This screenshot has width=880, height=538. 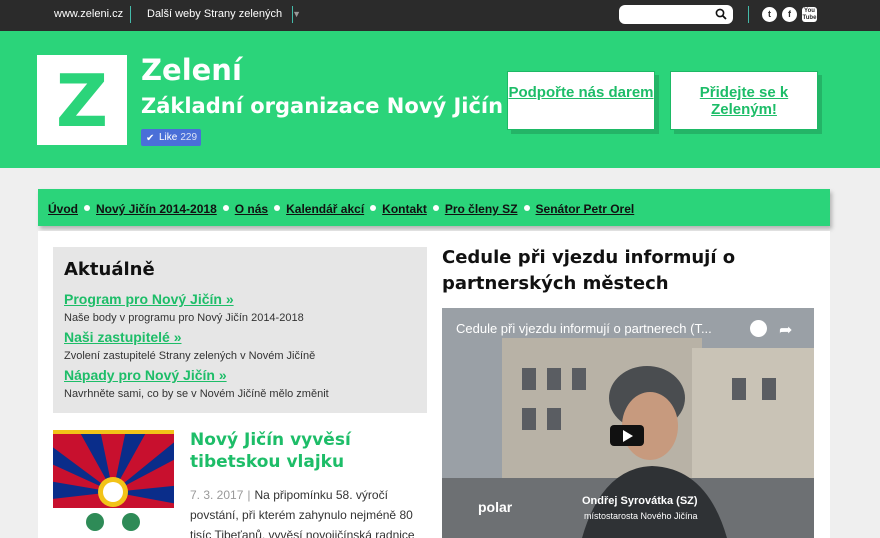 What do you see at coordinates (672, 15) in the screenshot?
I see `search-input` at bounding box center [672, 15].